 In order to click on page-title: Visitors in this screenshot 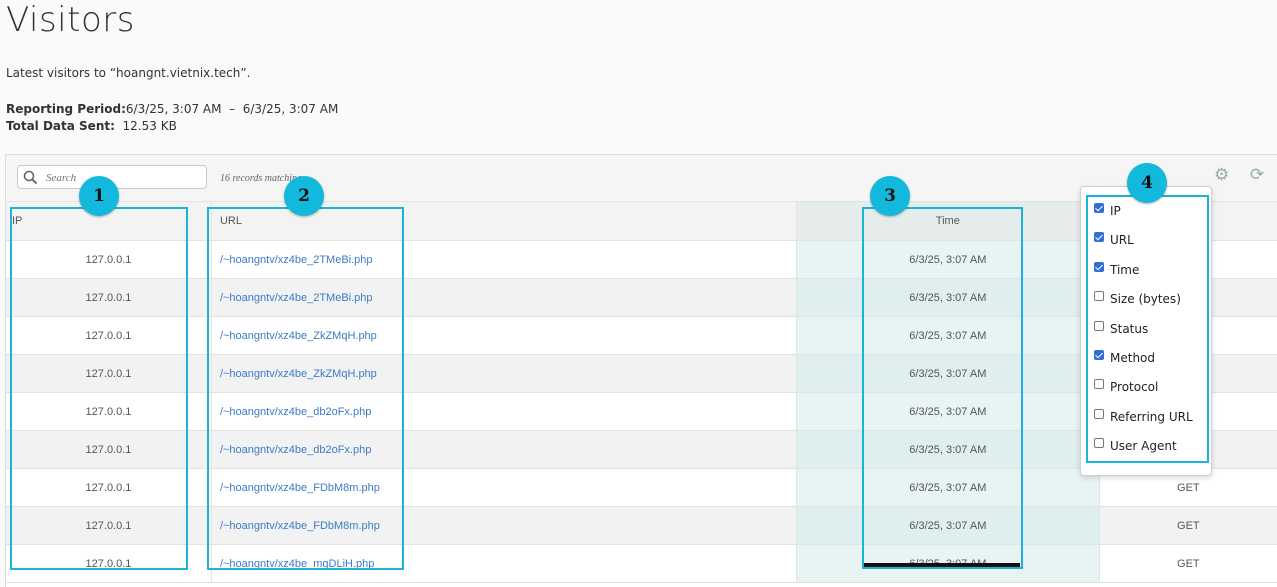, I will do `click(70, 20)`.